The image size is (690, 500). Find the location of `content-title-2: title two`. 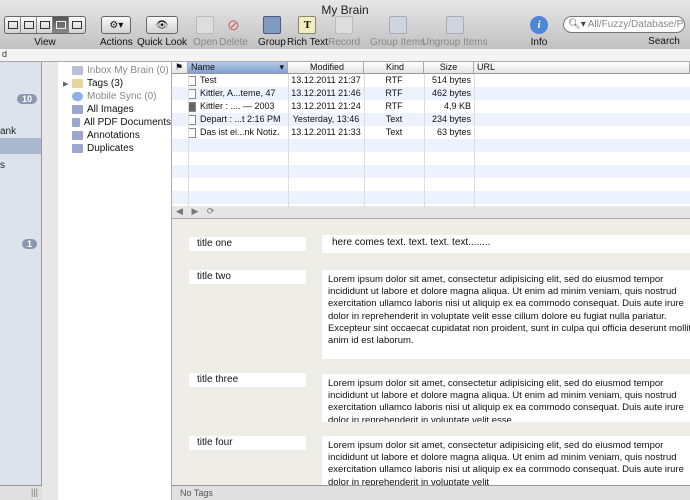

content-title-2: title two is located at coordinates (247, 277).